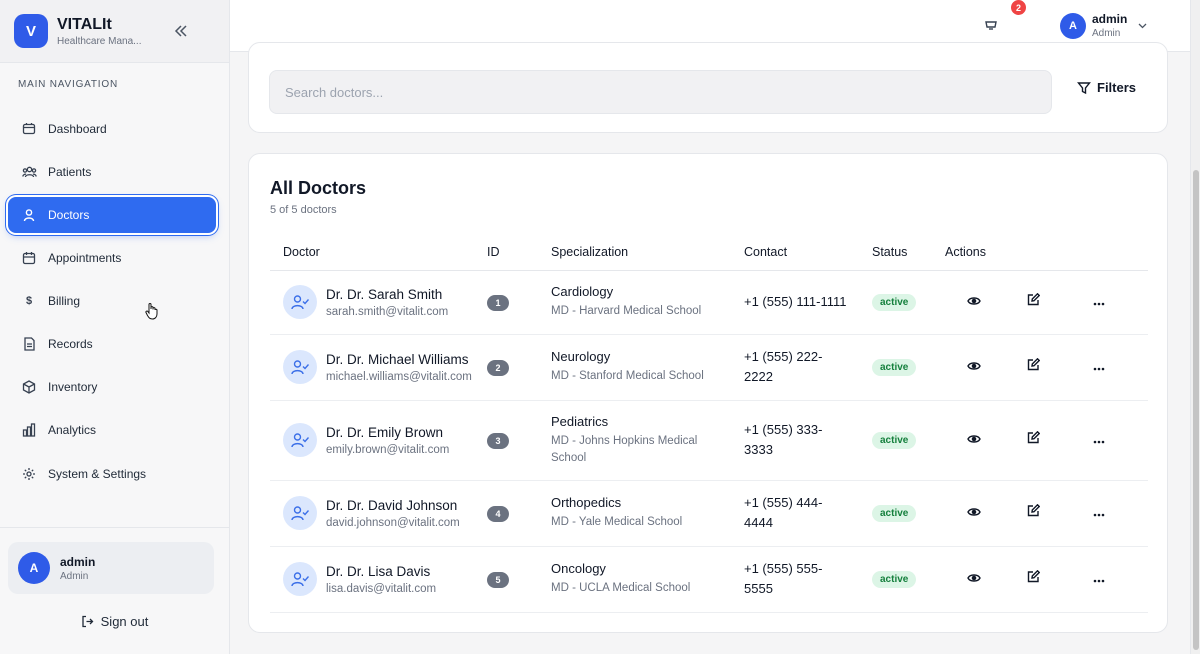 The image size is (1200, 654). What do you see at coordinates (393, 522) in the screenshot?
I see `doctor-email: david.johnson@vitalit.com` at bounding box center [393, 522].